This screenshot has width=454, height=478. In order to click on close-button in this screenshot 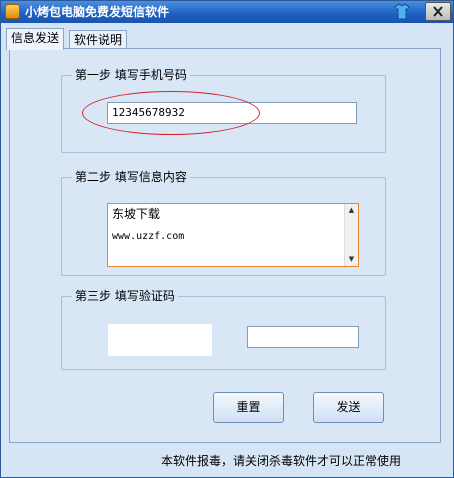, I will do `click(438, 11)`.